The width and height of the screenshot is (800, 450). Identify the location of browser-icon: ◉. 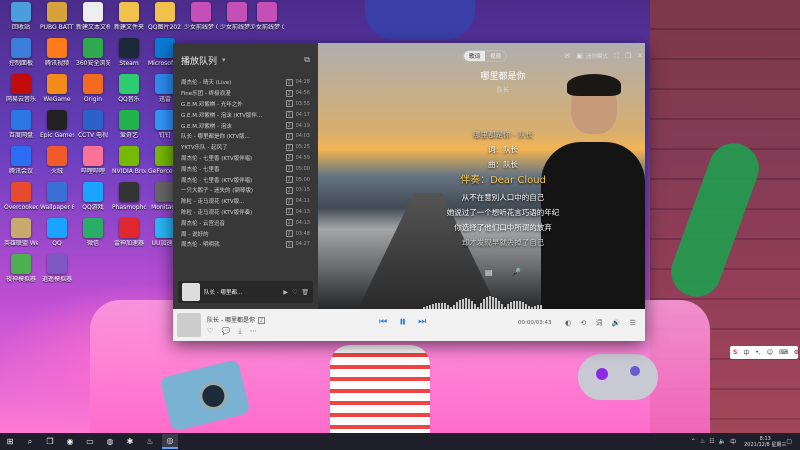
(70, 441).